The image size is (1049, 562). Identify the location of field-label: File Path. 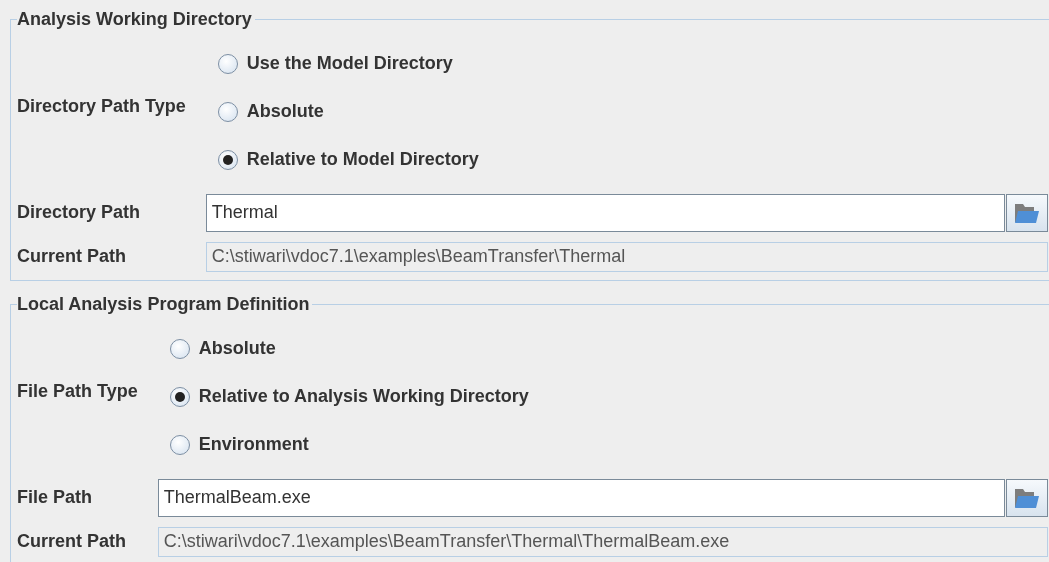
(55, 498).